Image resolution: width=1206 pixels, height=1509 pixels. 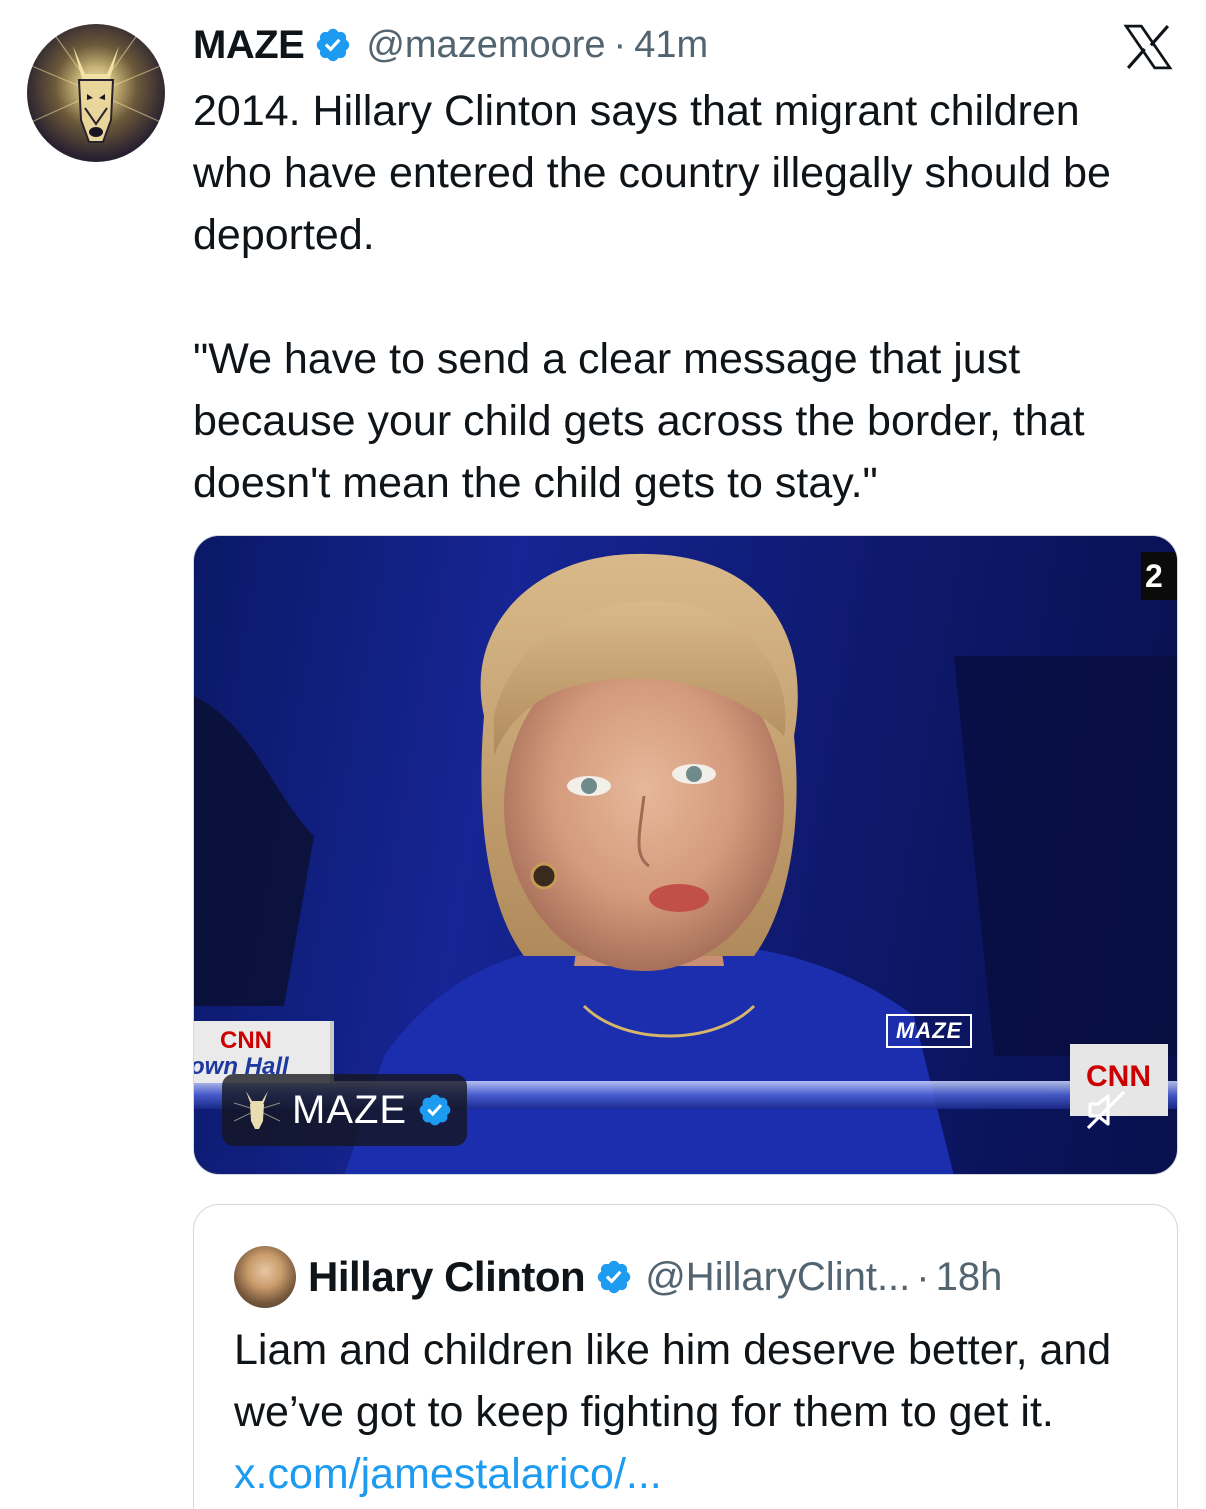 I want to click on quoted-author-name: Hillary Clinton, so click(x=447, y=1277).